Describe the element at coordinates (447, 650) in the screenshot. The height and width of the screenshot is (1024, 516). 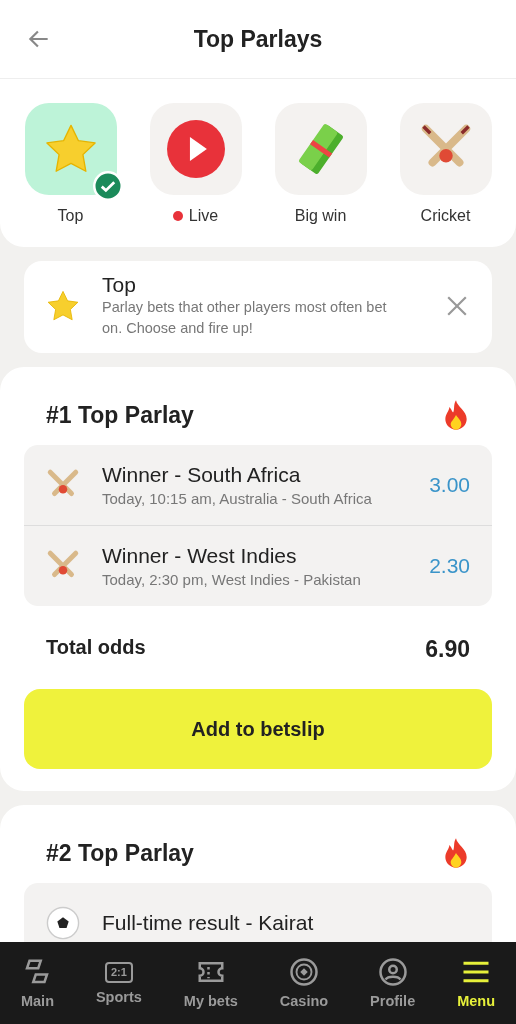
I see `total-odds-value: 6.90` at that location.